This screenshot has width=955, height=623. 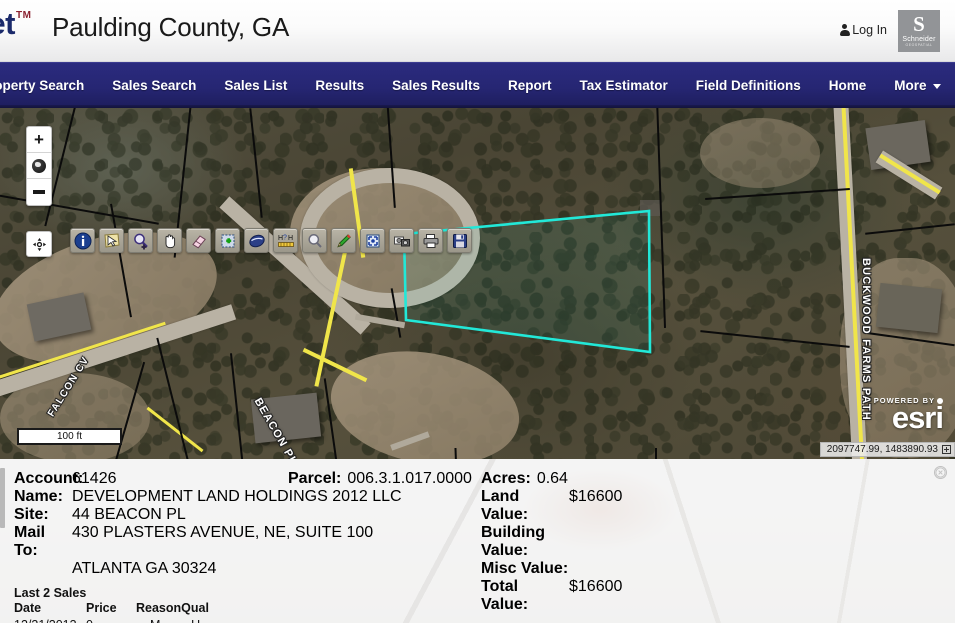 What do you see at coordinates (848, 85) in the screenshot?
I see `nav-item-home: Home` at bounding box center [848, 85].